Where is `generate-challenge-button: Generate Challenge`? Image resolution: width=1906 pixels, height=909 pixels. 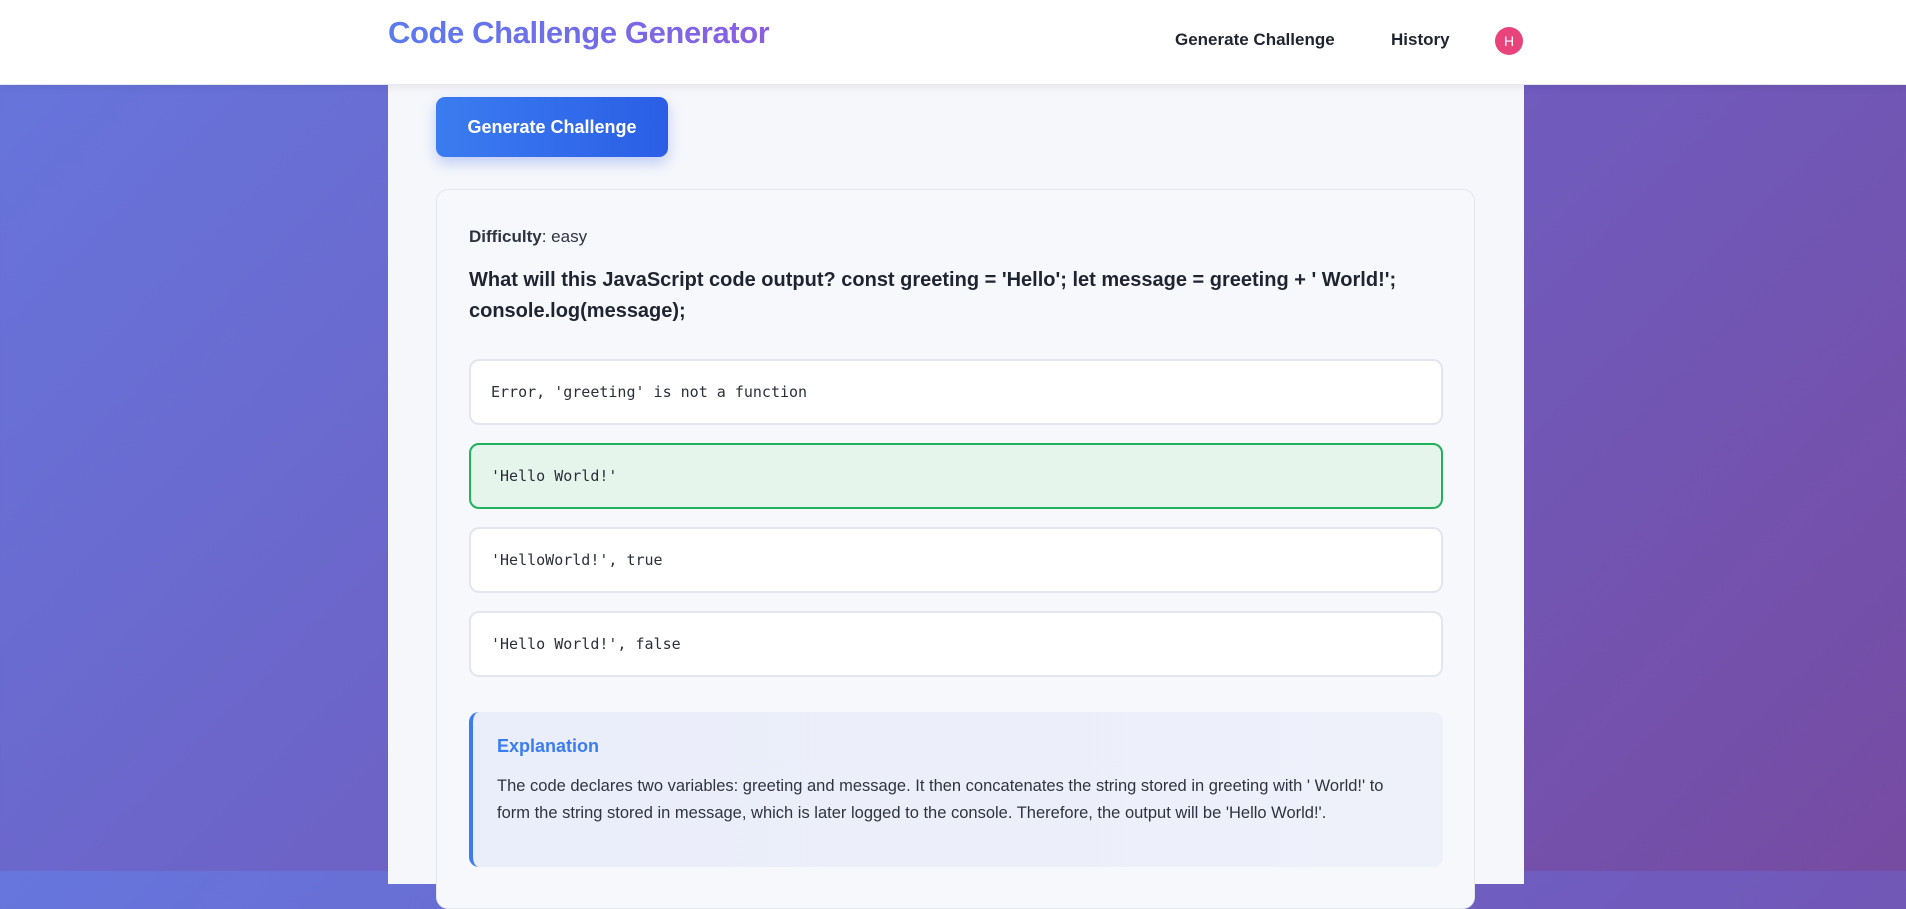 generate-challenge-button: Generate Challenge is located at coordinates (552, 127).